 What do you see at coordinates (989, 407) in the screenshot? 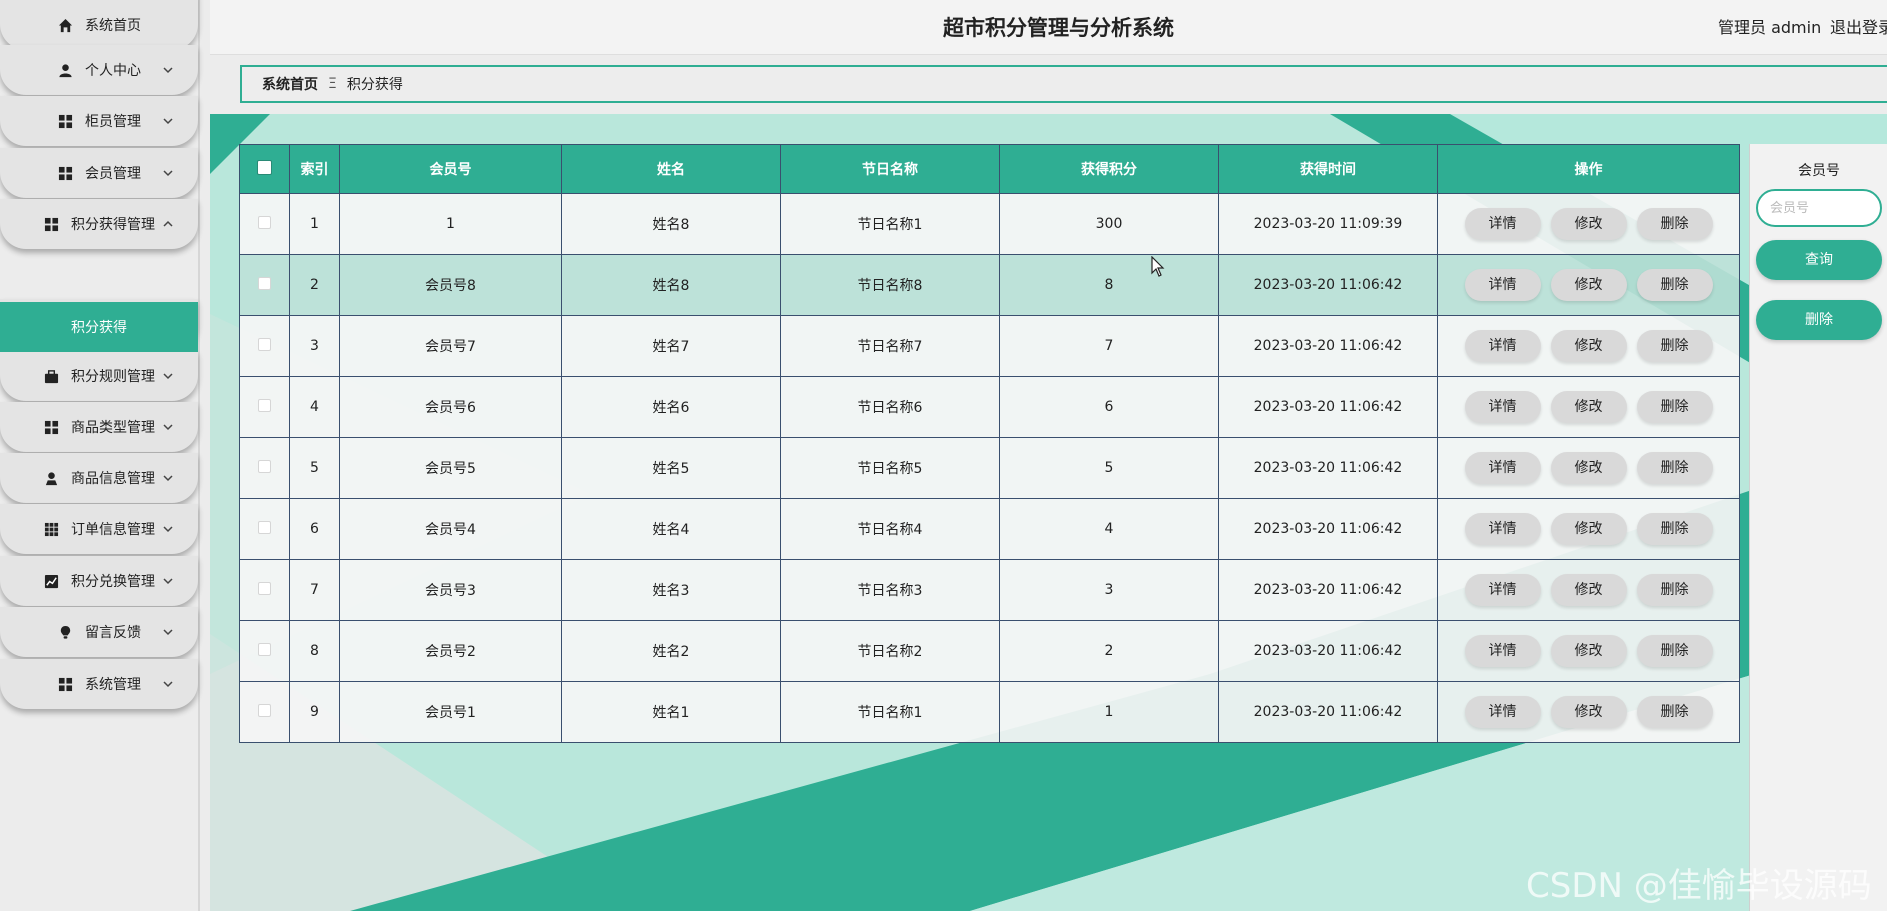
I see `table-row: 4 会员号6 姓名6 节日名称6 6 2023-03-20 11:06:42 详情 修改 删除` at bounding box center [989, 407].